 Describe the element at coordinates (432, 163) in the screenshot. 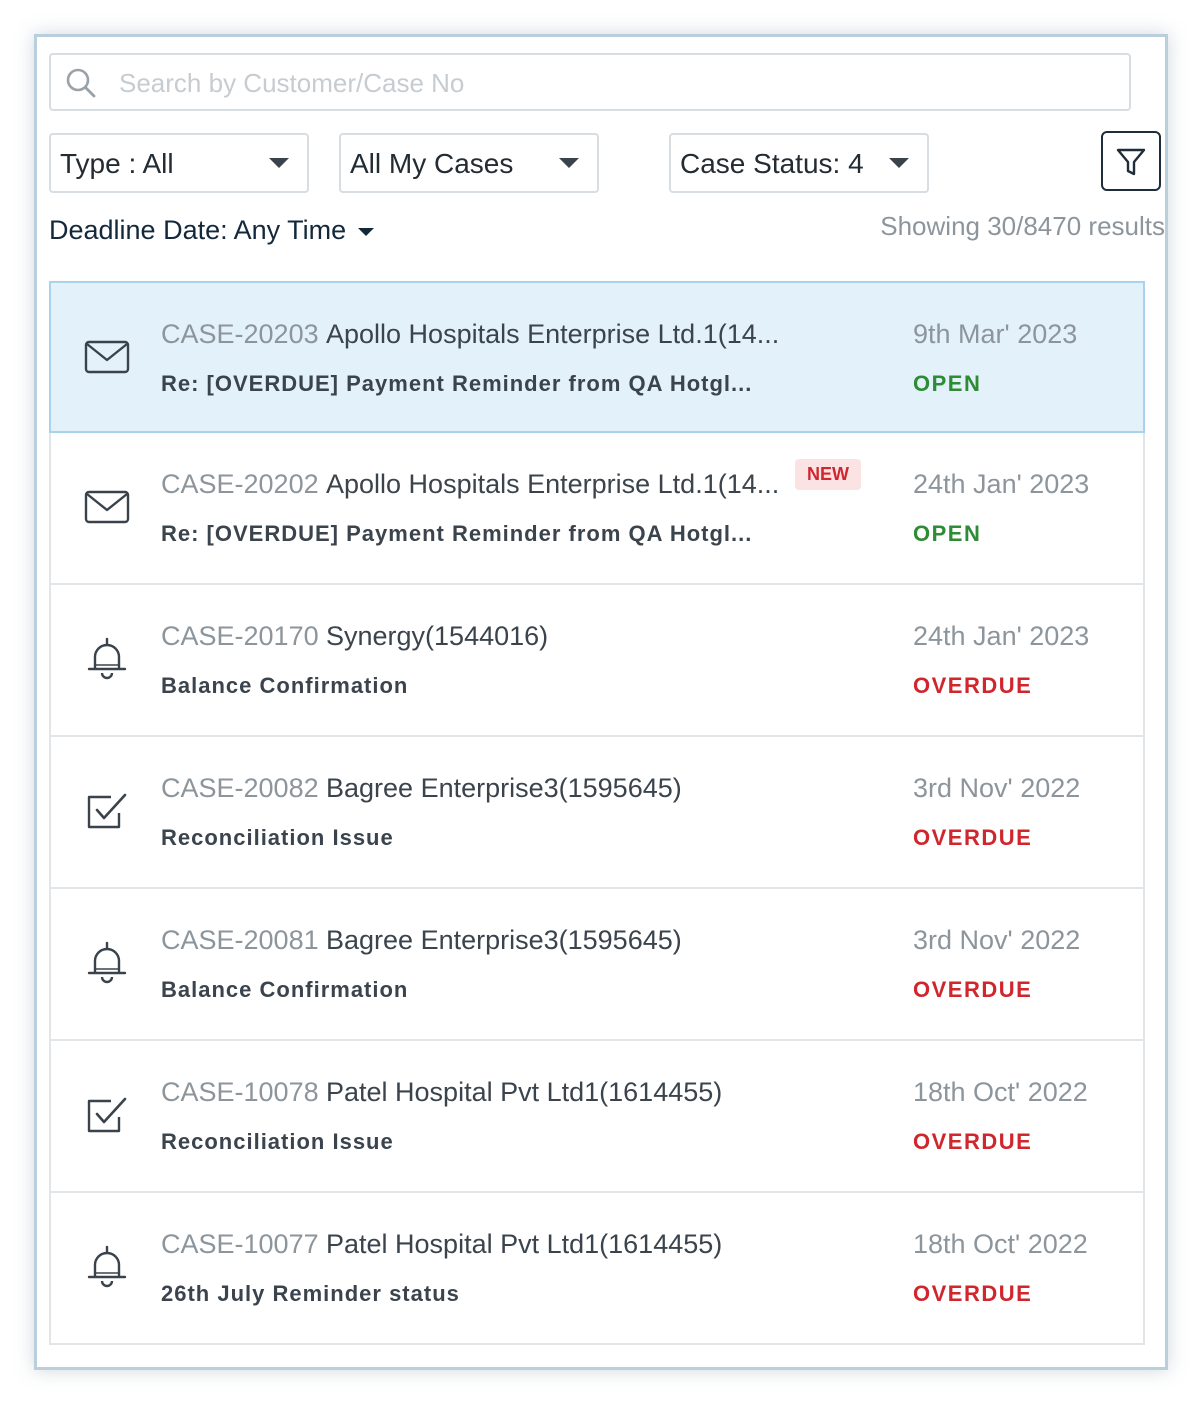

I see `cases-dropdown-label: All My Cases` at that location.